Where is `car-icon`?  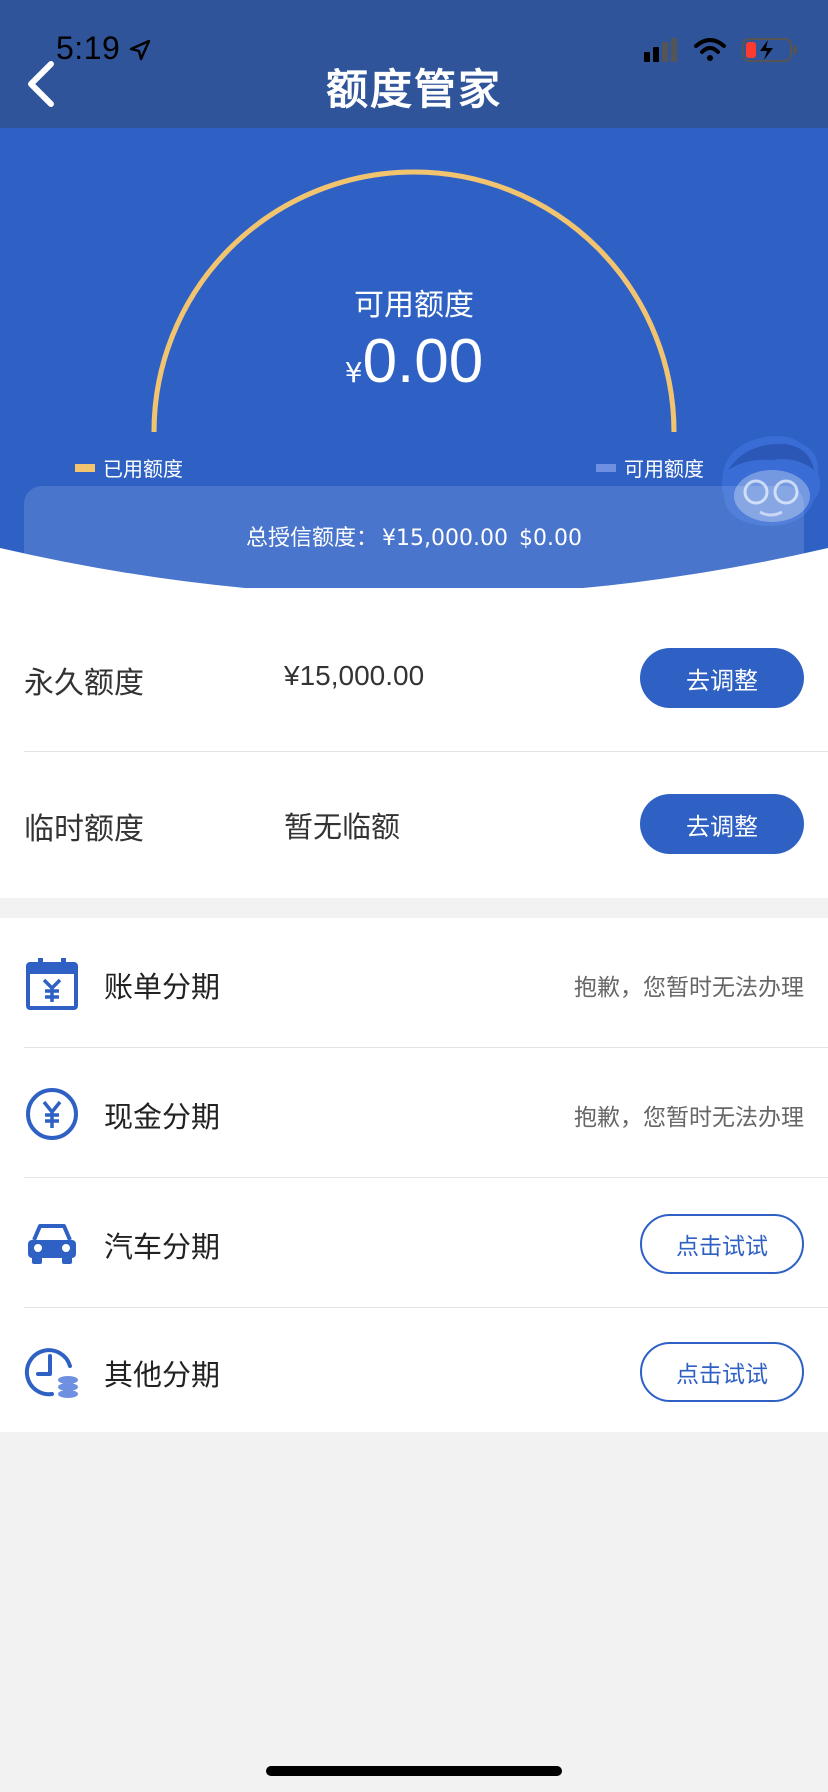
car-icon is located at coordinates (52, 1244).